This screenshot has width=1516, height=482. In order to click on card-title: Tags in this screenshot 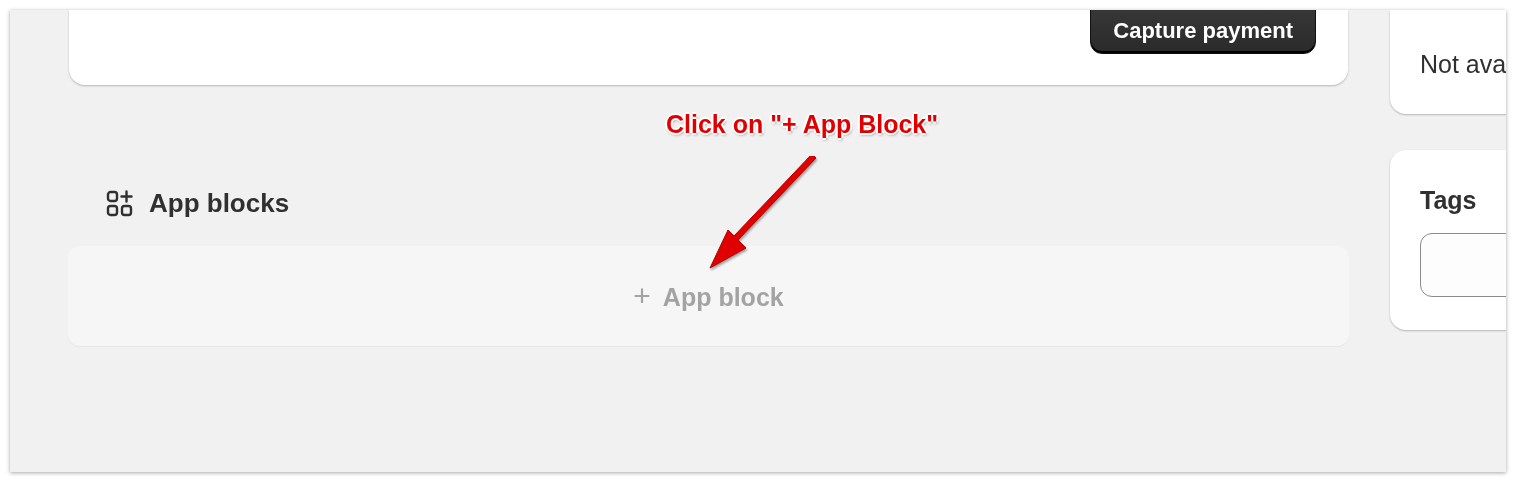, I will do `click(1449, 200)`.